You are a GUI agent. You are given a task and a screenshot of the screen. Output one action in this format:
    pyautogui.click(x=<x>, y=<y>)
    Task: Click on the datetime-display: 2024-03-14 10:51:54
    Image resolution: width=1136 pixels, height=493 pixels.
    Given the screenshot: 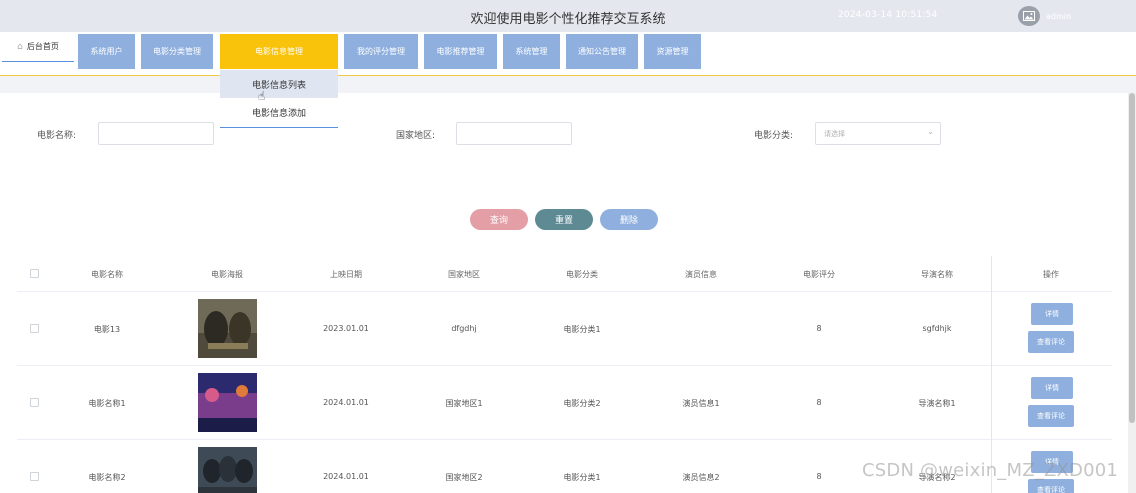 What is the action you would take?
    pyautogui.click(x=888, y=15)
    